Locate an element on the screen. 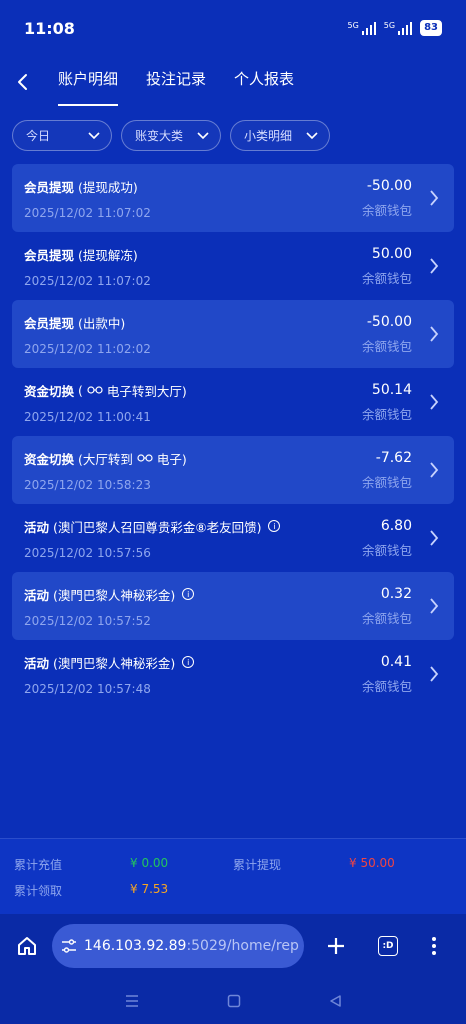 The image size is (466, 1024). signal-icon-2: 5G is located at coordinates (398, 28).